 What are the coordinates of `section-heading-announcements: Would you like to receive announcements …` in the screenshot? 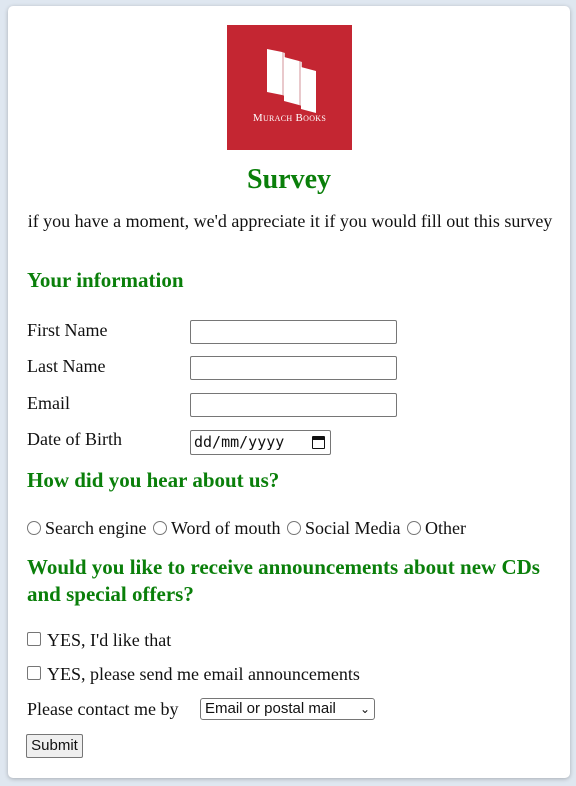 It's located at (283, 580).